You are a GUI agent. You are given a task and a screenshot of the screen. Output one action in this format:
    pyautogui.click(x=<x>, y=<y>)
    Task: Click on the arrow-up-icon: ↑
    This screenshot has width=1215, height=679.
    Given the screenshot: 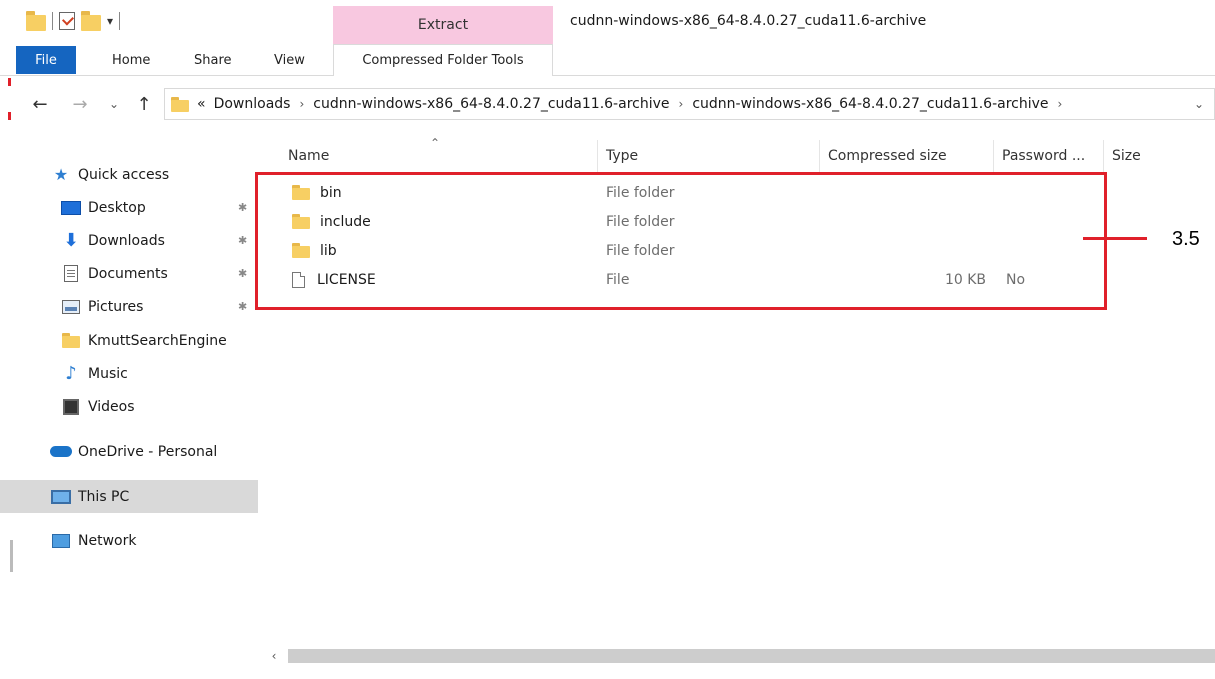 What is the action you would take?
    pyautogui.click(x=144, y=104)
    